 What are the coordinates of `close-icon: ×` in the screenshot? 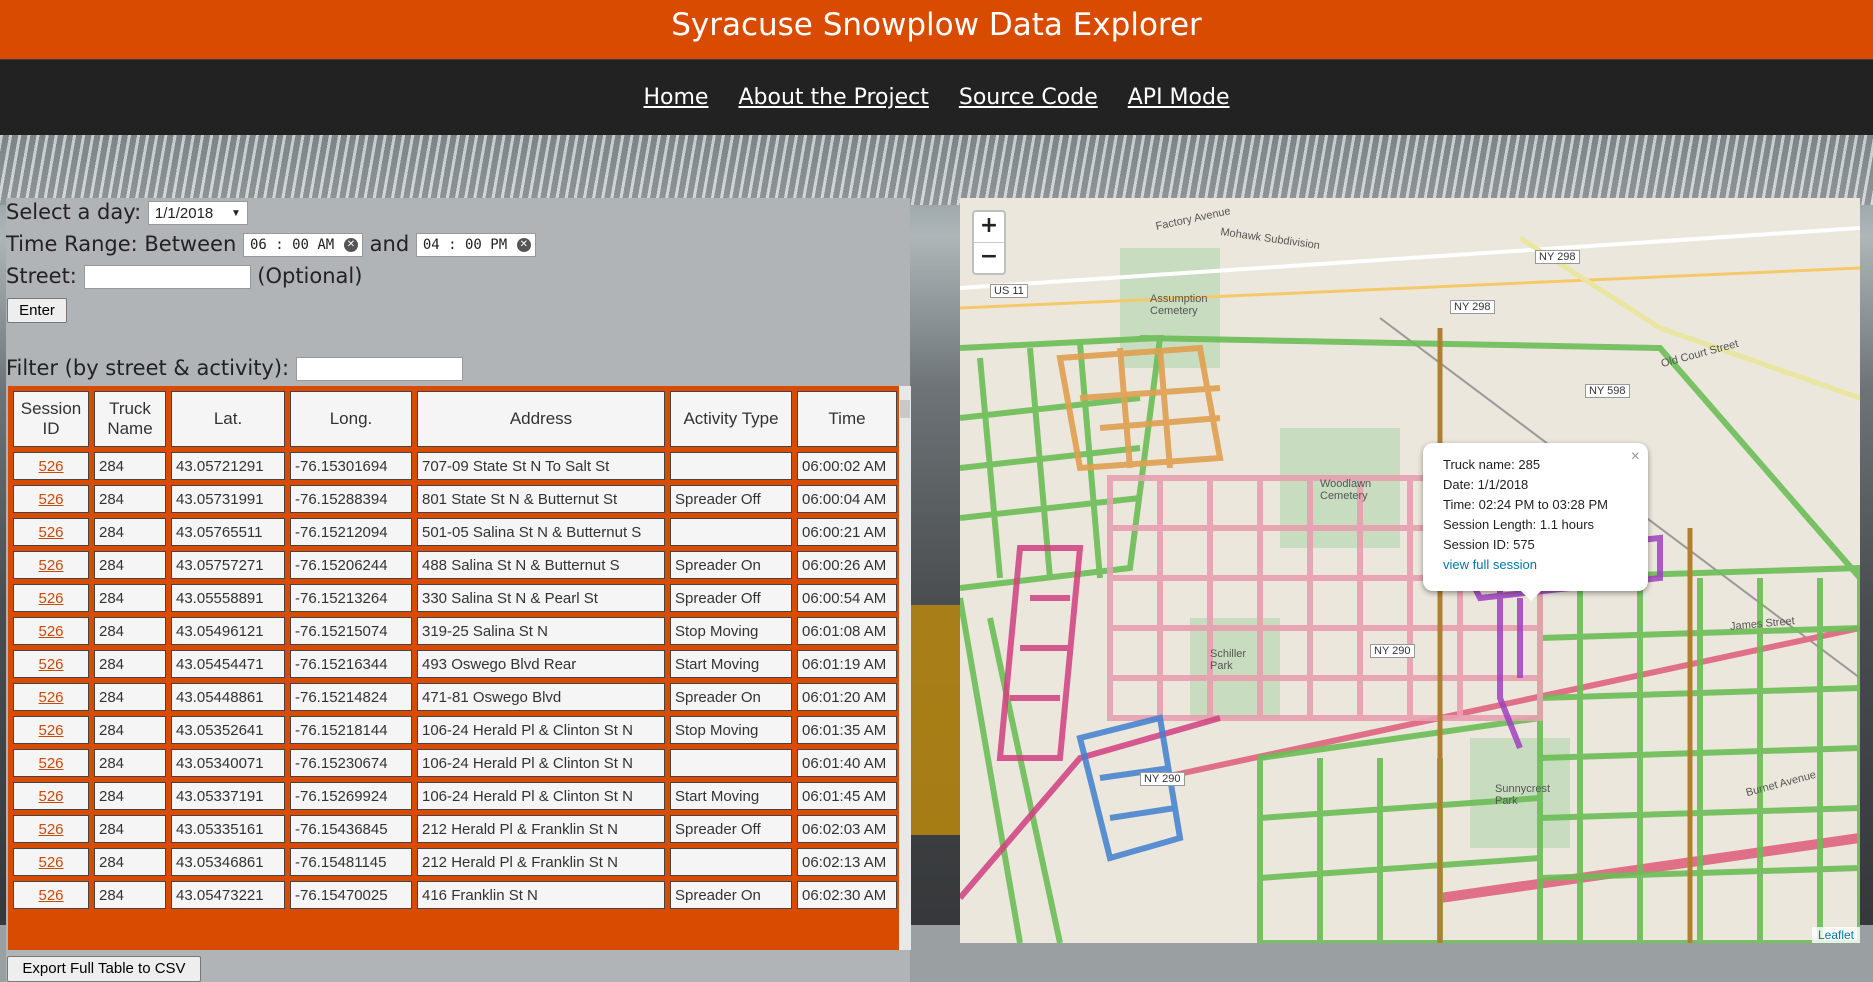 It's located at (1635, 457).